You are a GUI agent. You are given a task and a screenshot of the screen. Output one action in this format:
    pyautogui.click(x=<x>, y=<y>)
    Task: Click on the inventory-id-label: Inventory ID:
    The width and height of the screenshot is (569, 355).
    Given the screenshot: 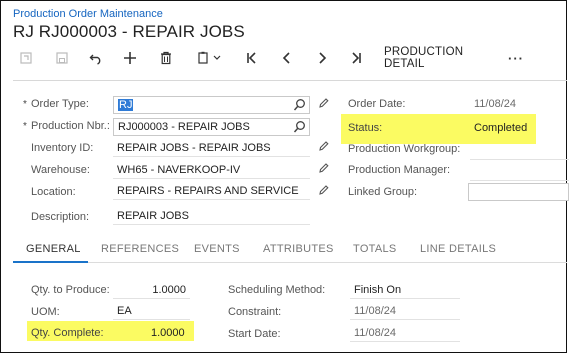 What is the action you would take?
    pyautogui.click(x=62, y=148)
    